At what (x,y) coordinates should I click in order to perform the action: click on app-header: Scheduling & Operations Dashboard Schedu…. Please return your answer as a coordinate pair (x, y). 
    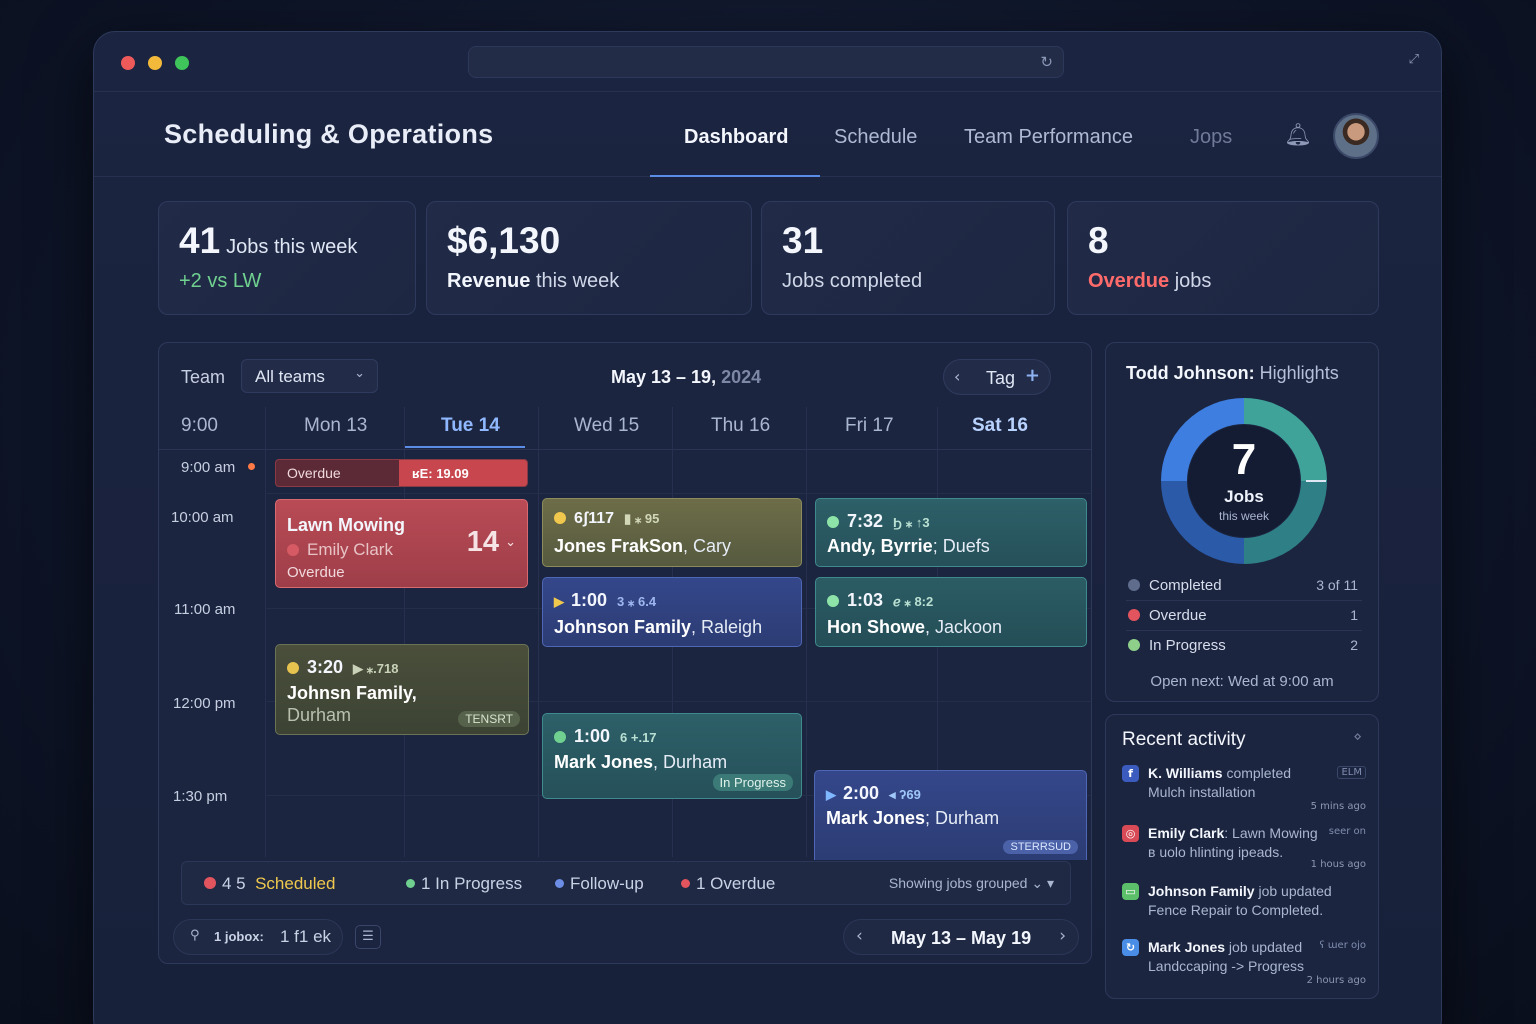
    Looking at the image, I should click on (767, 134).